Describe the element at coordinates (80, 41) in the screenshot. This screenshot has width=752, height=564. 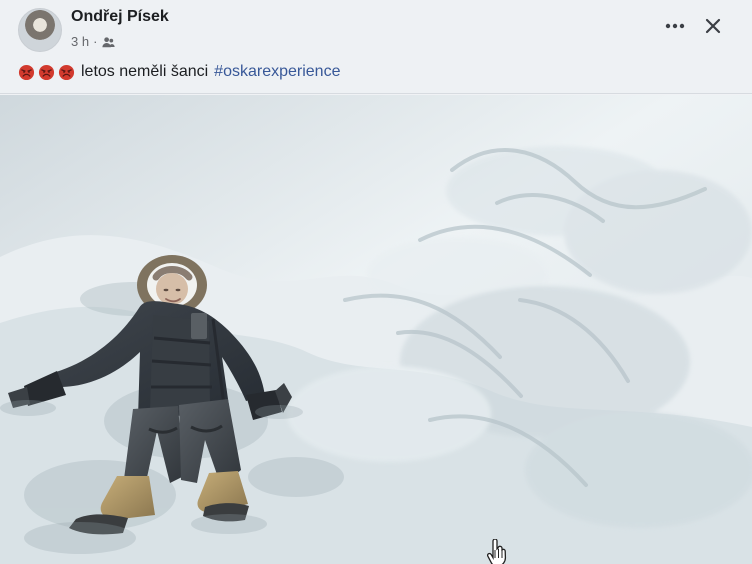
I see `post-time: 3 h` at that location.